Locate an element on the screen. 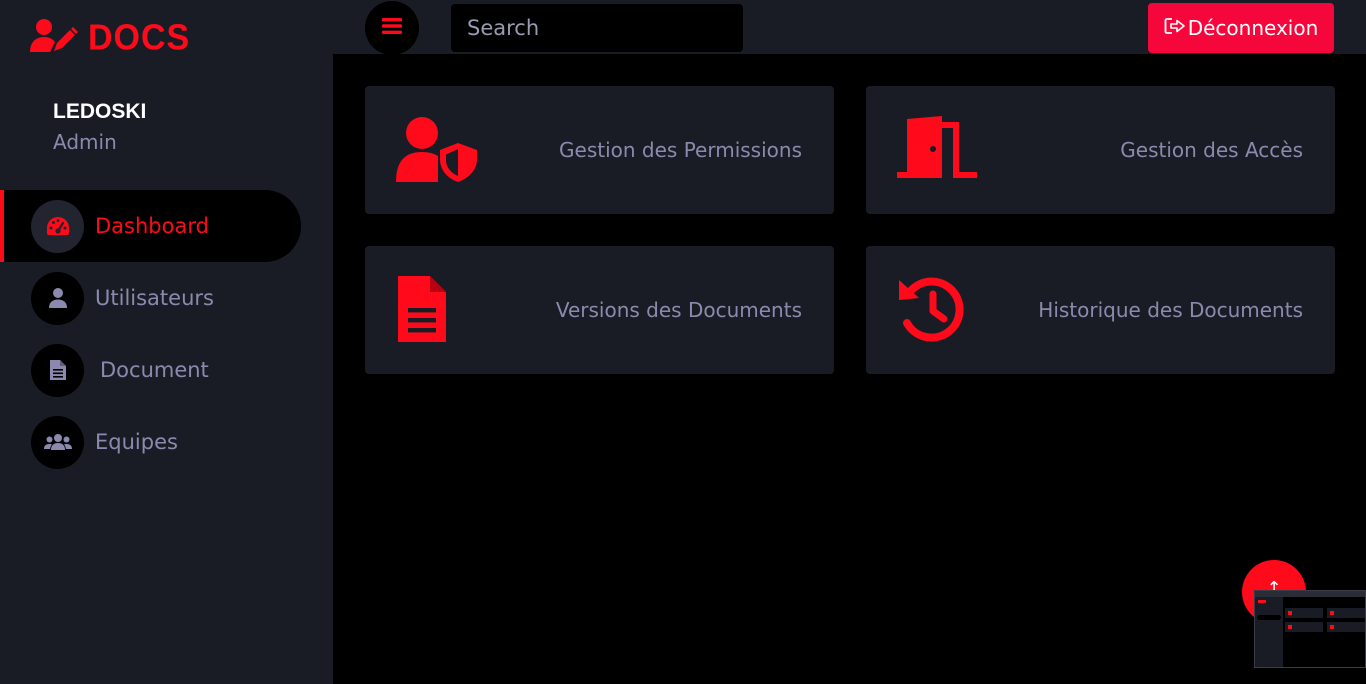  door-open-icon is located at coordinates (938, 151).